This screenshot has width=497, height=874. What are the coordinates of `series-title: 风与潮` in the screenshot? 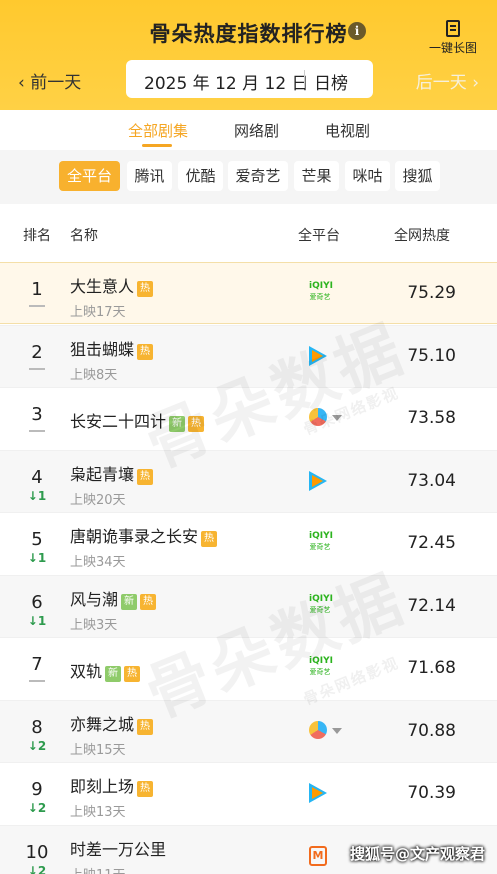 It's located at (94, 599).